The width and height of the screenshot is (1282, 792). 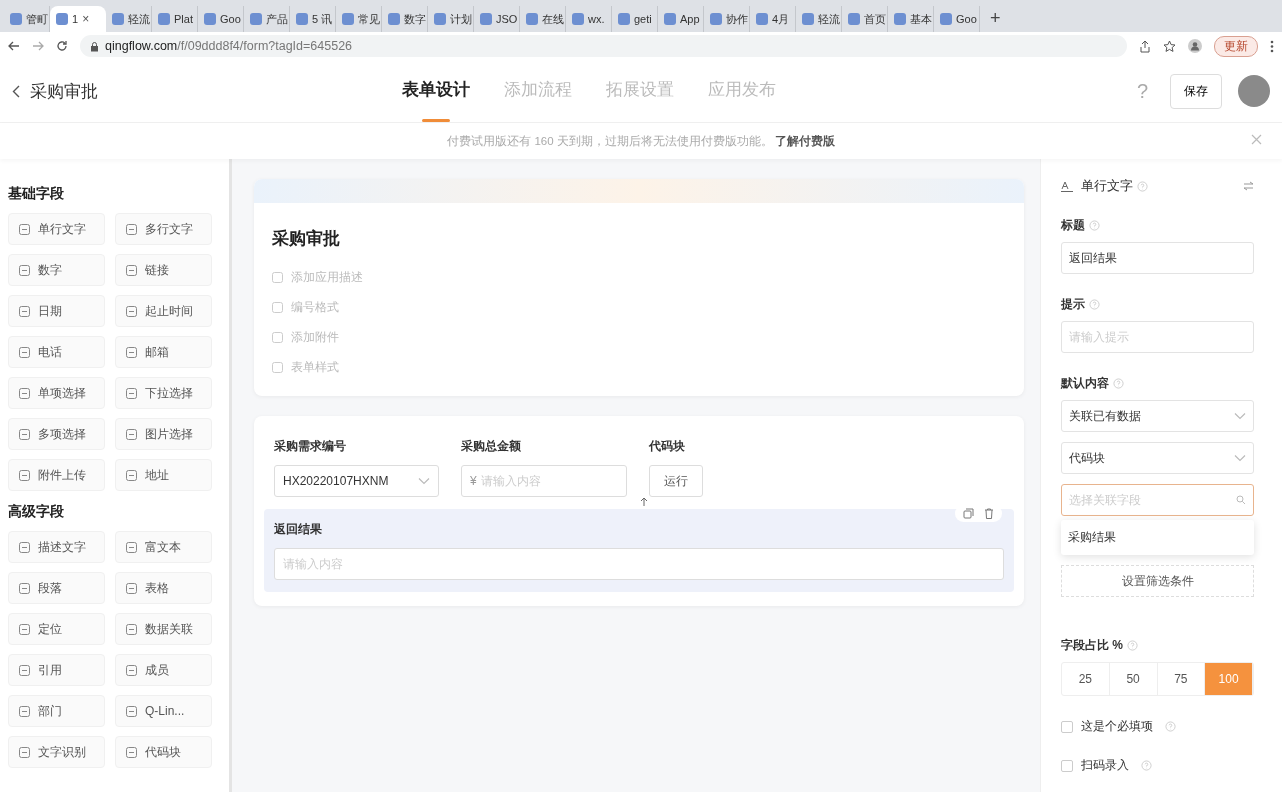 What do you see at coordinates (56, 270) in the screenshot?
I see `field-type-item: 数字` at bounding box center [56, 270].